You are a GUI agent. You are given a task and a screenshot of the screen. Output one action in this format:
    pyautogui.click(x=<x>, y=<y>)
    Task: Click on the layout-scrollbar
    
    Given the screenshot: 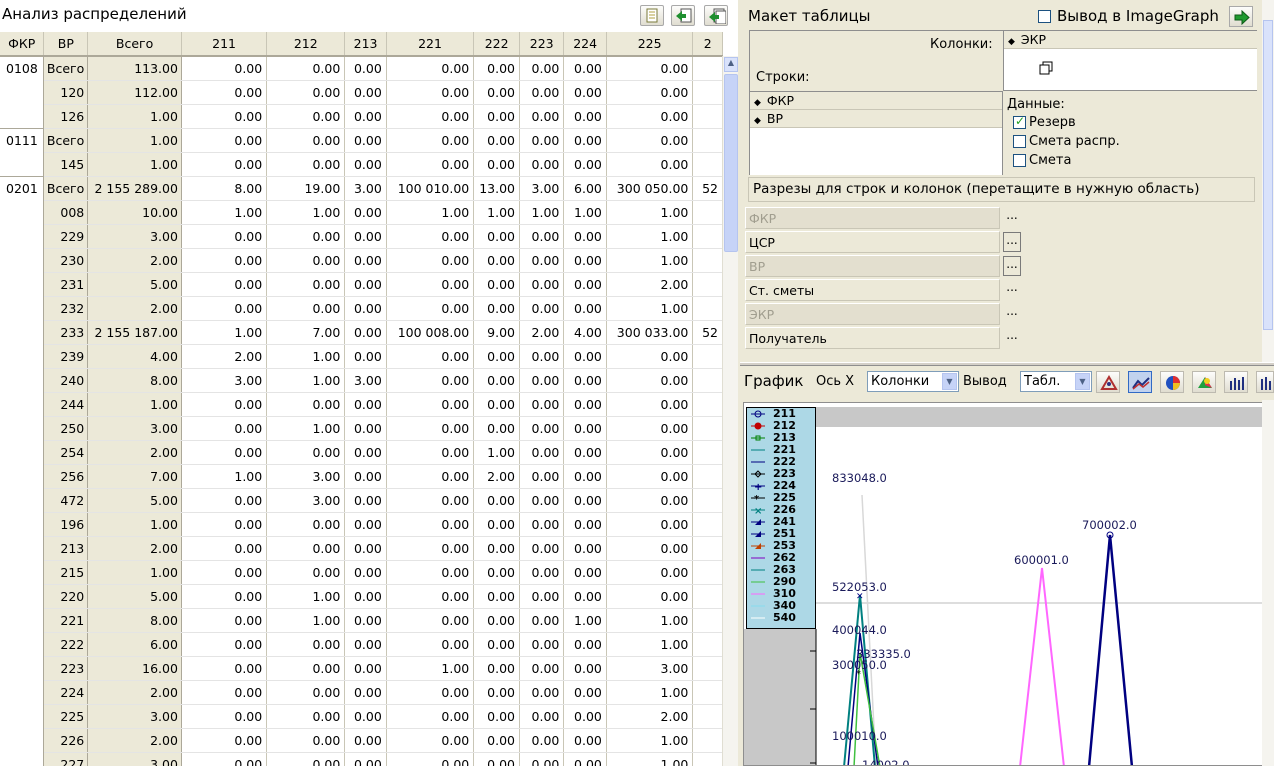 What is the action you would take?
    pyautogui.click(x=1268, y=182)
    